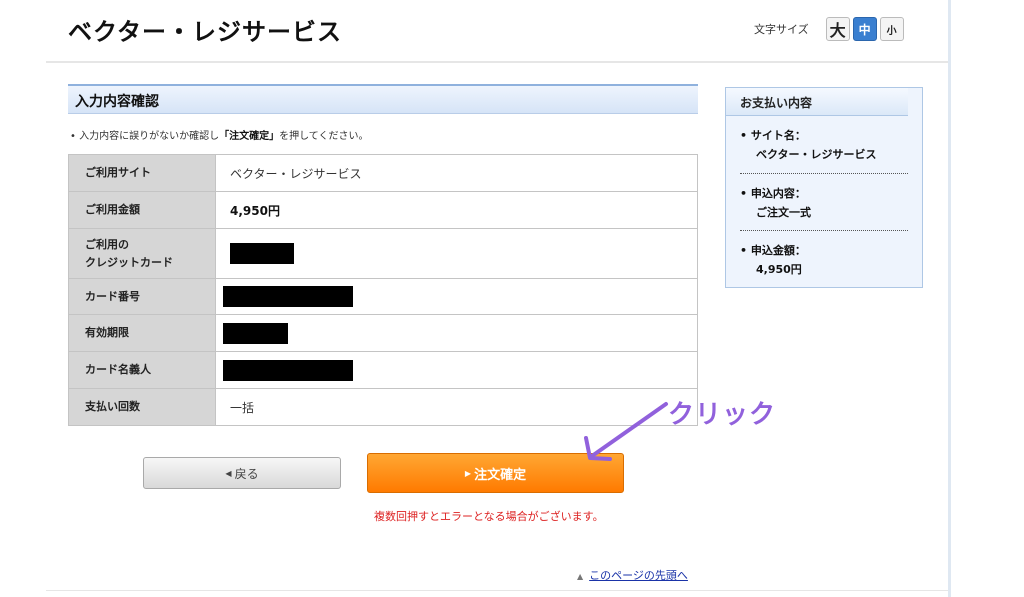  I want to click on credit-card-label-line1: ご利用の, so click(107, 244).